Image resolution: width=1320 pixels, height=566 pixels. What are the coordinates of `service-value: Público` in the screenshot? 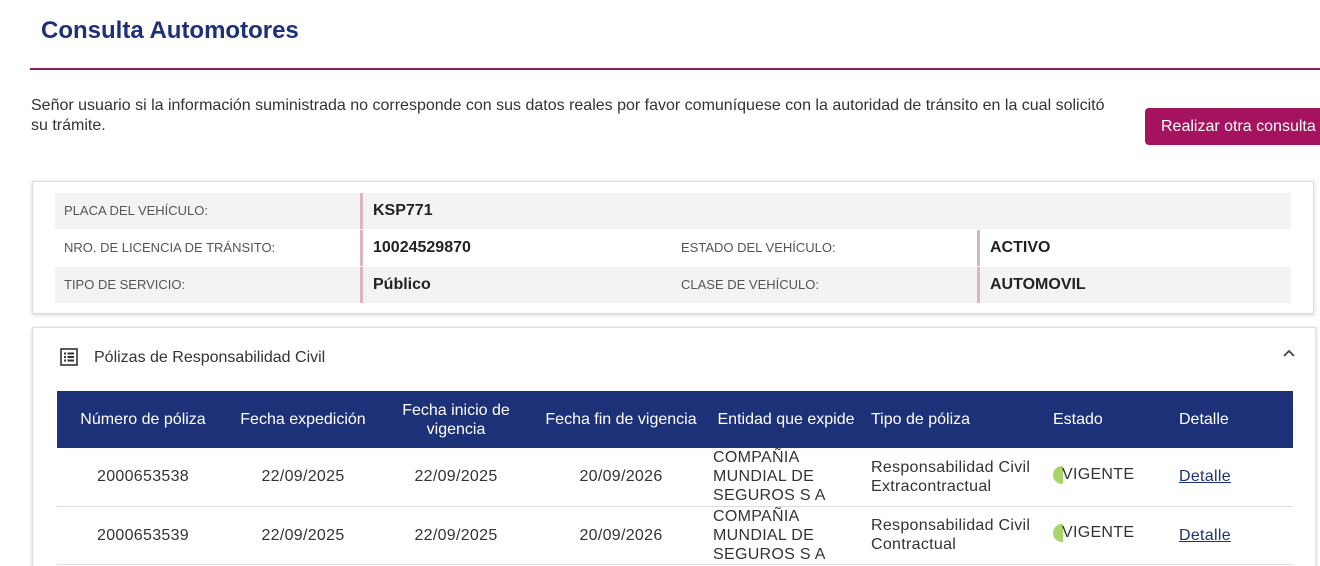 It's located at (395, 285).